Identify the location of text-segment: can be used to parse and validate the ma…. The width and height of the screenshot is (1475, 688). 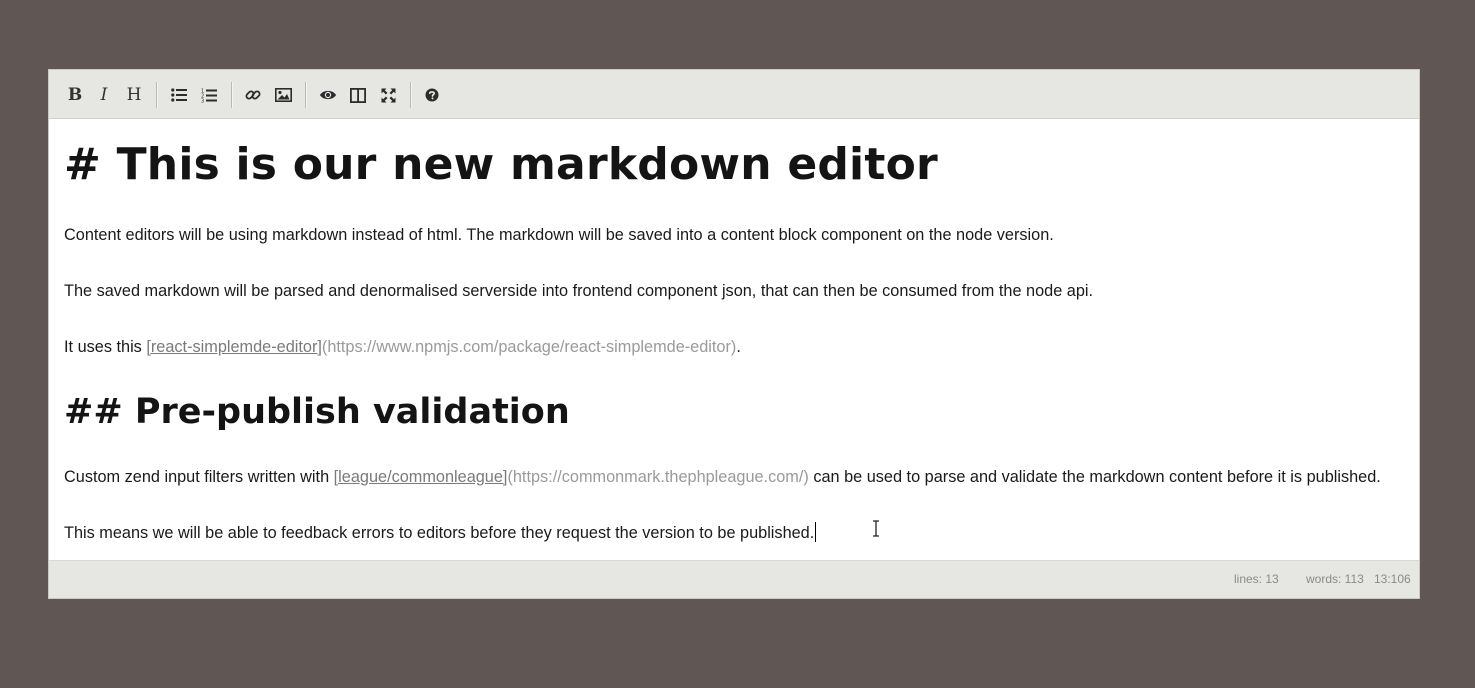
(1094, 477).